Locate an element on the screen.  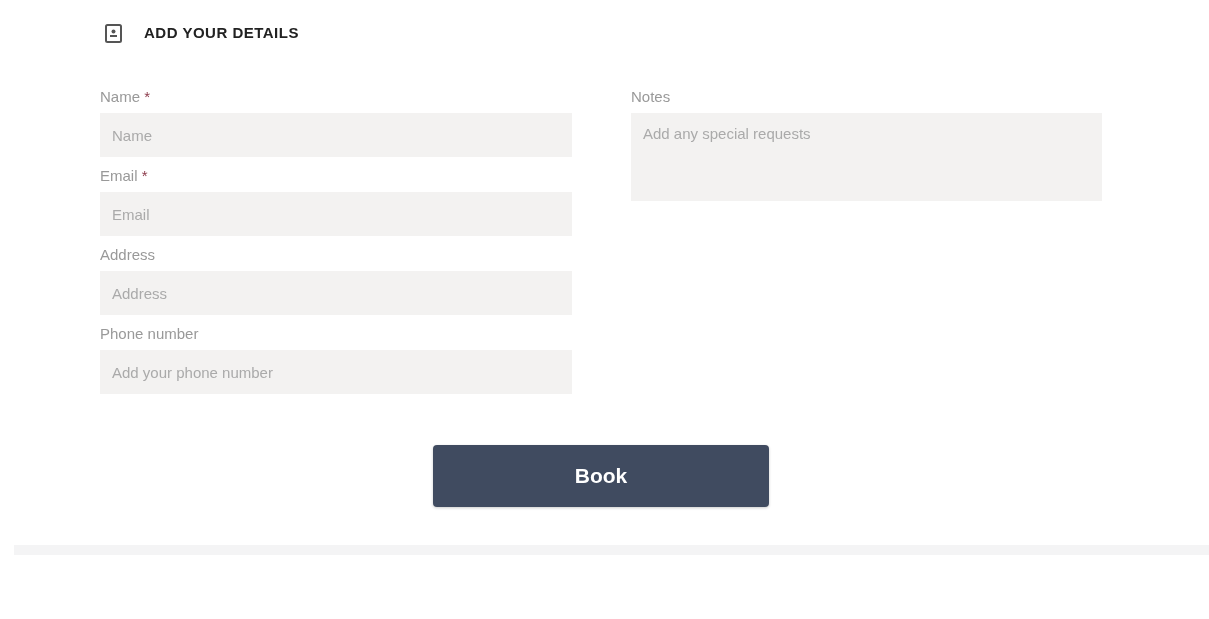
field-label: Phone number is located at coordinates (150, 334).